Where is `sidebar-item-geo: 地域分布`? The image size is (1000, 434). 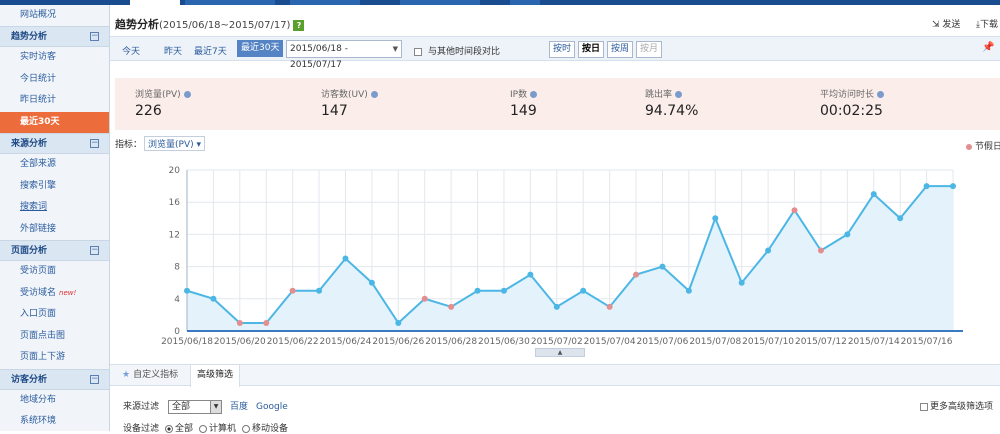
sidebar-item-geo: 地域分布 is located at coordinates (54, 401).